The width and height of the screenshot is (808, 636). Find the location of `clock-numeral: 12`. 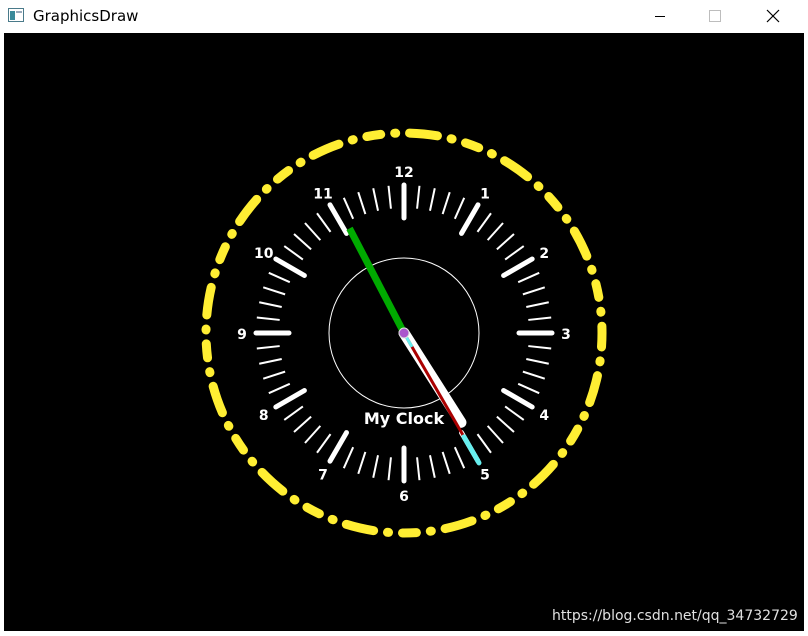

clock-numeral: 12 is located at coordinates (403, 173).